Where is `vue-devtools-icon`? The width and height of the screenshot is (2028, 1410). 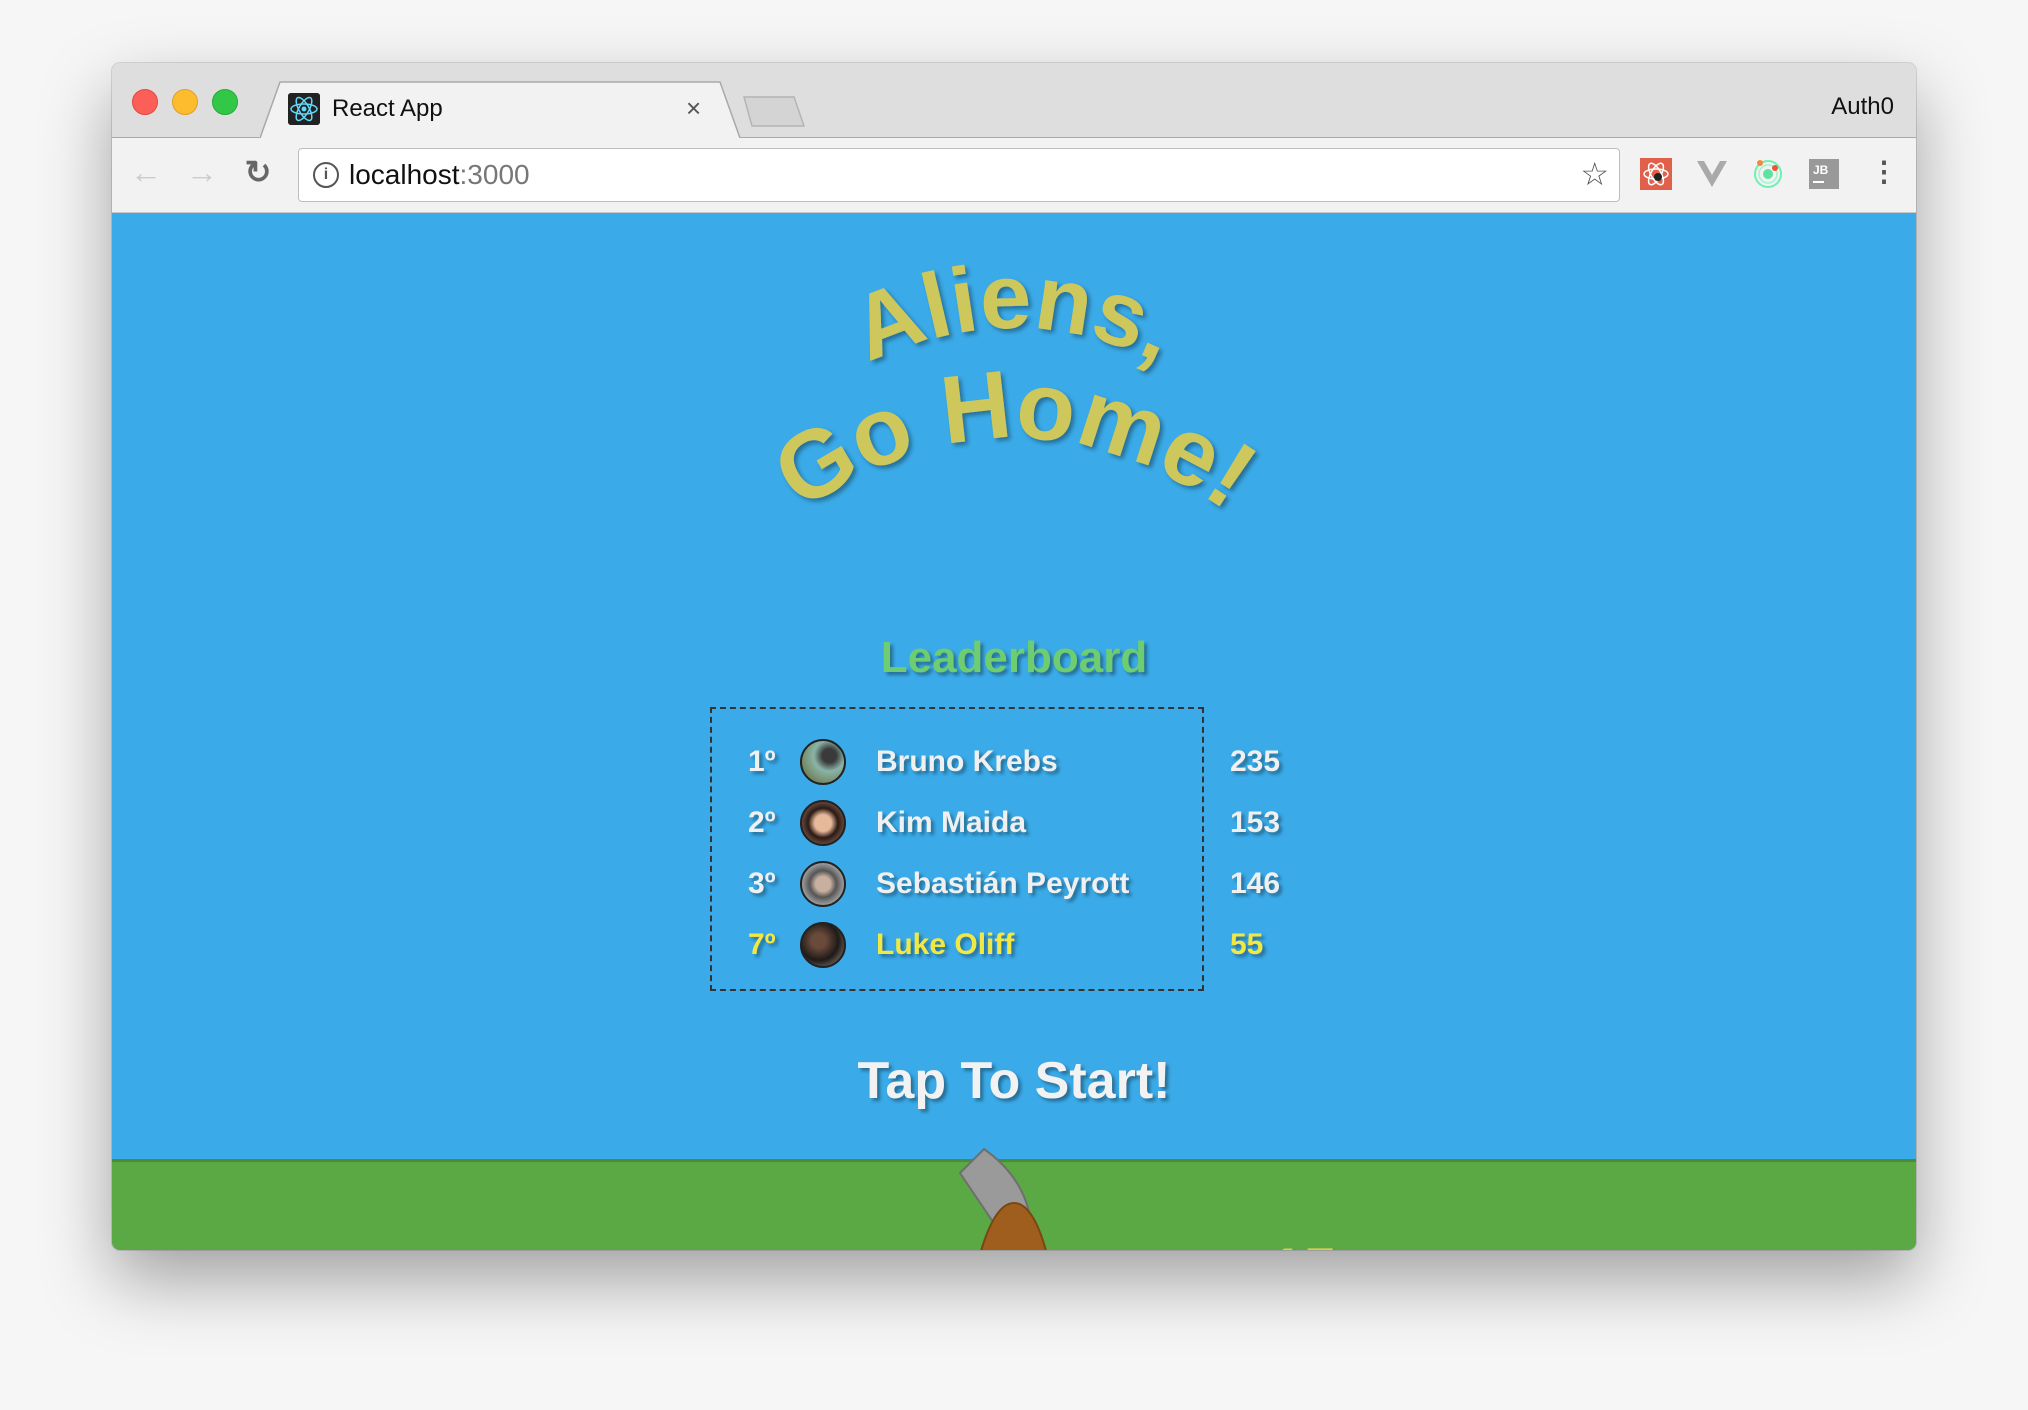
vue-devtools-icon is located at coordinates (1712, 174).